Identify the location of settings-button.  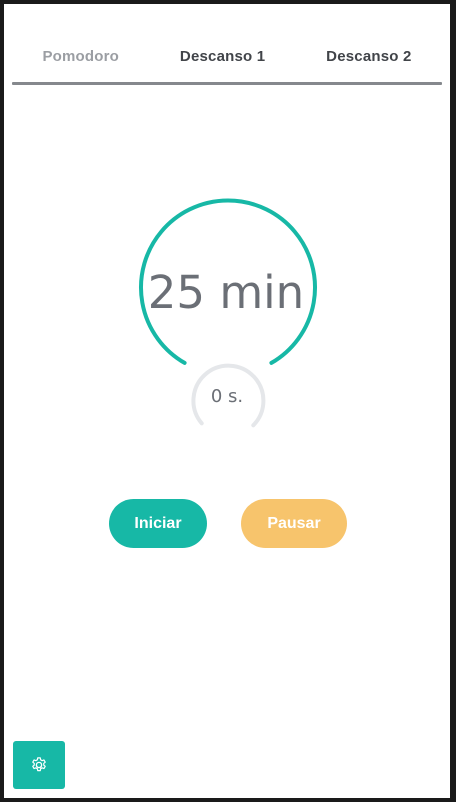
(39, 765).